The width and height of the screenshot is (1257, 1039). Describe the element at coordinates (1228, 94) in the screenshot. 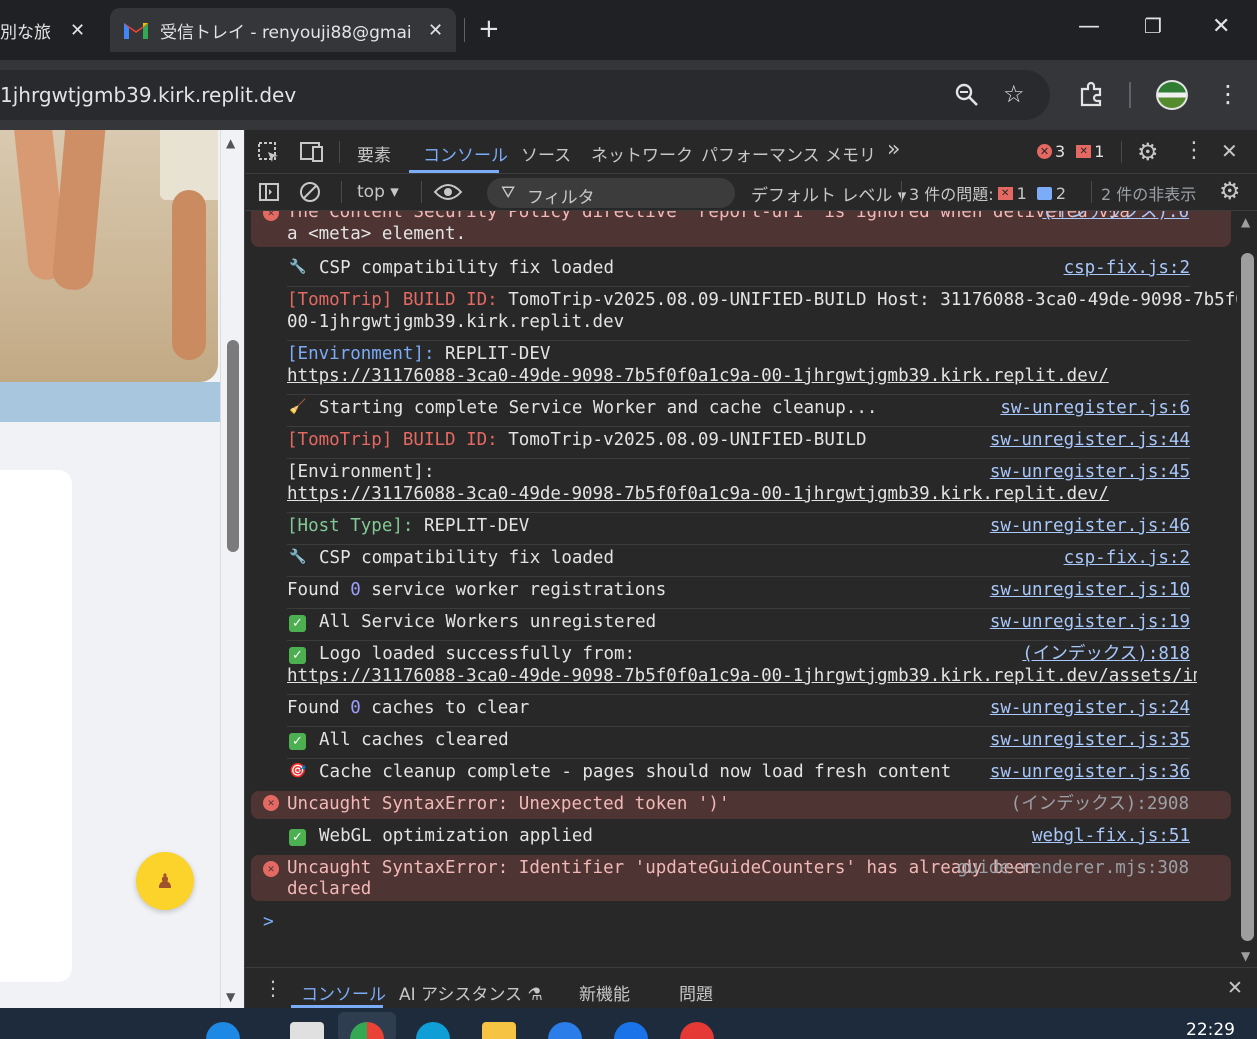

I see `browser-menu-icon: ⋮` at that location.